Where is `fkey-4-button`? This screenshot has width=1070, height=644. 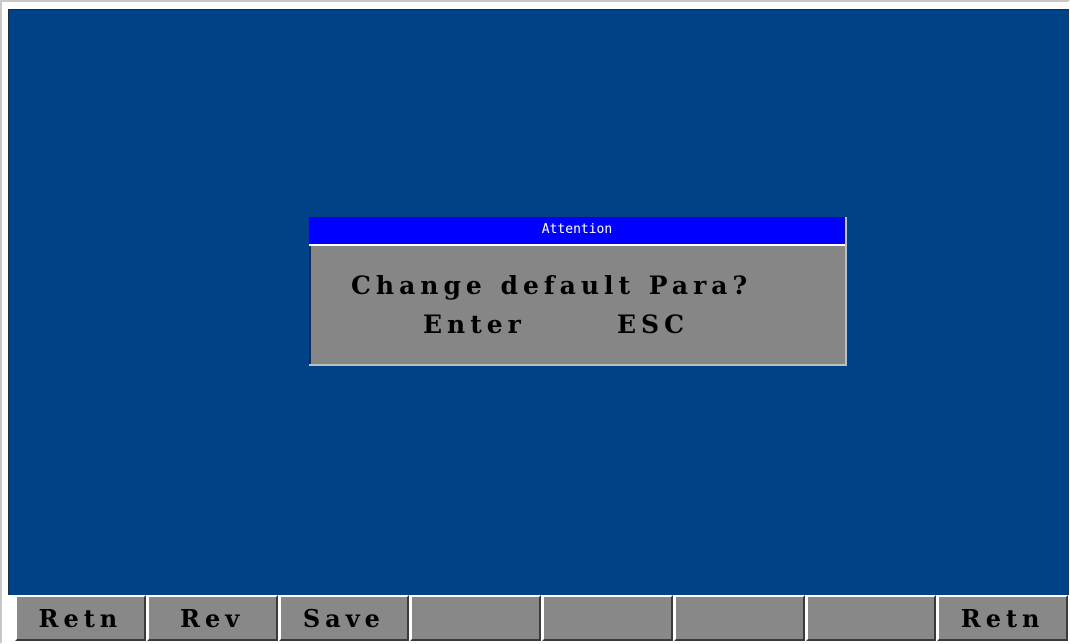
fkey-4-button is located at coordinates (475, 618).